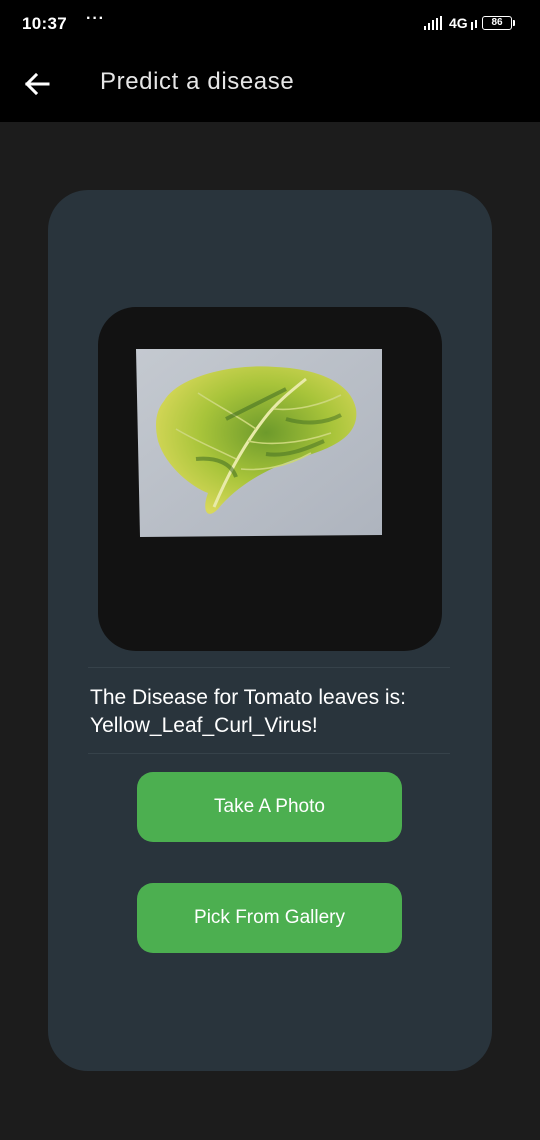  What do you see at coordinates (497, 23) in the screenshot?
I see `battery-icon: 86` at bounding box center [497, 23].